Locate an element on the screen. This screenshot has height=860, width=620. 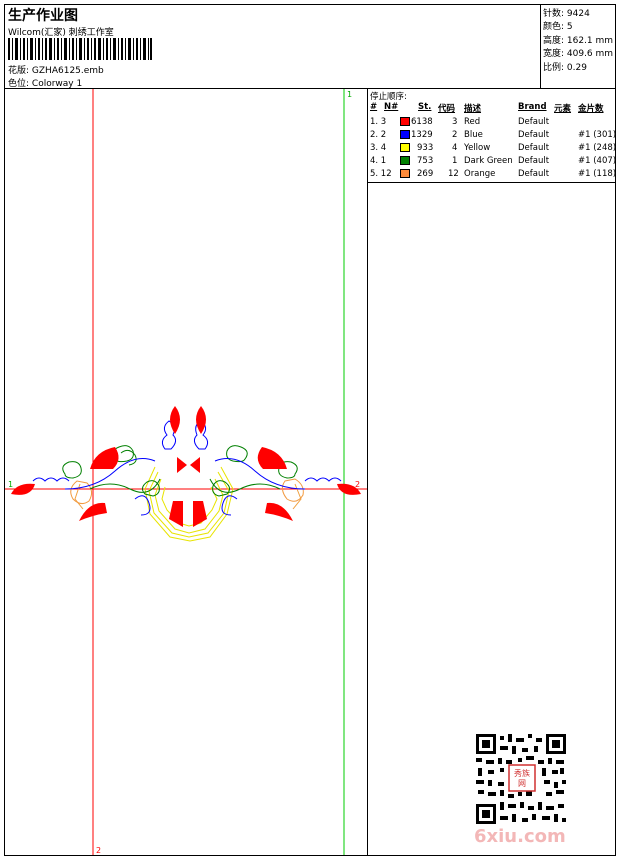
design-file-row: 花版: GZHA6125.emb is located at coordinates (56, 69).